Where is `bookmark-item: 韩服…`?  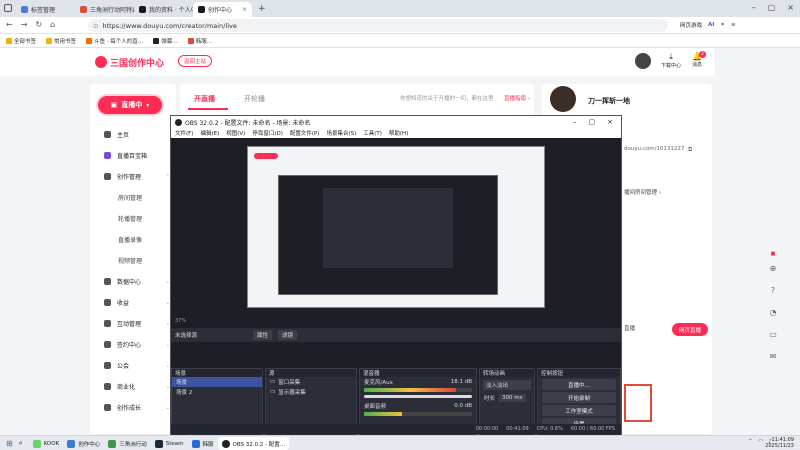
bookmark-item: 韩服… is located at coordinates (199, 41).